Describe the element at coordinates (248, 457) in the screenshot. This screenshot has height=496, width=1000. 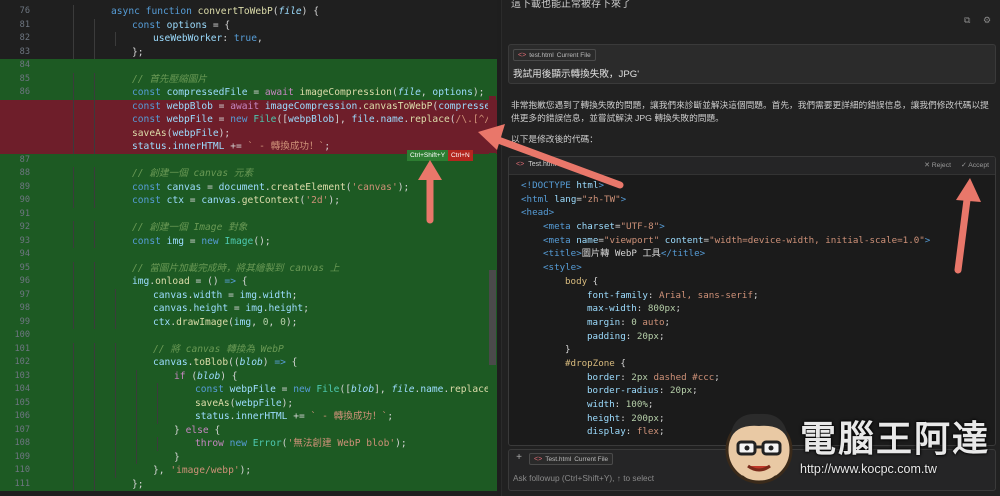
I see `code-line: 109}` at that location.